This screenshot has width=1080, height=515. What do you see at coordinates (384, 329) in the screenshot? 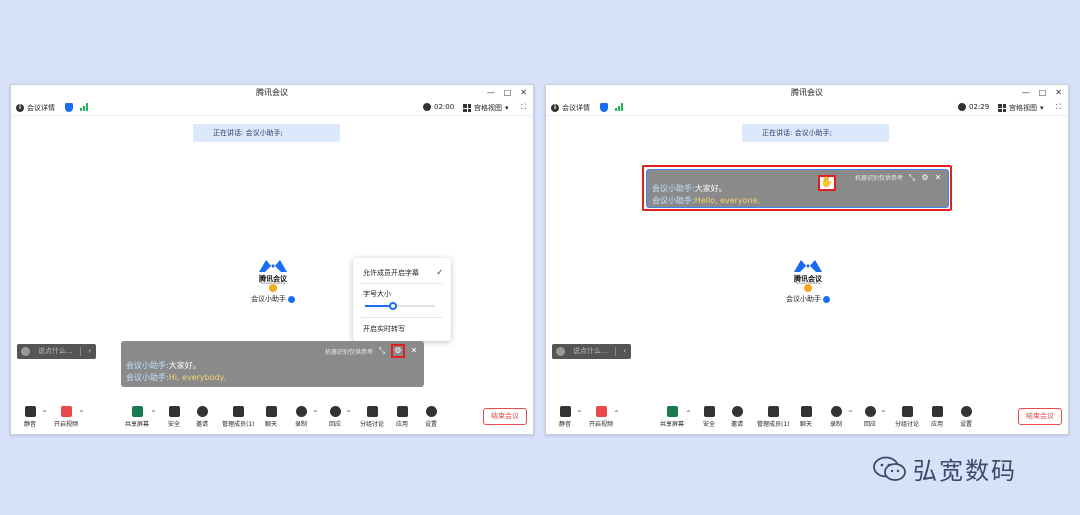
I see `menu-item-live-transcript: 开启实时转写` at bounding box center [384, 329].